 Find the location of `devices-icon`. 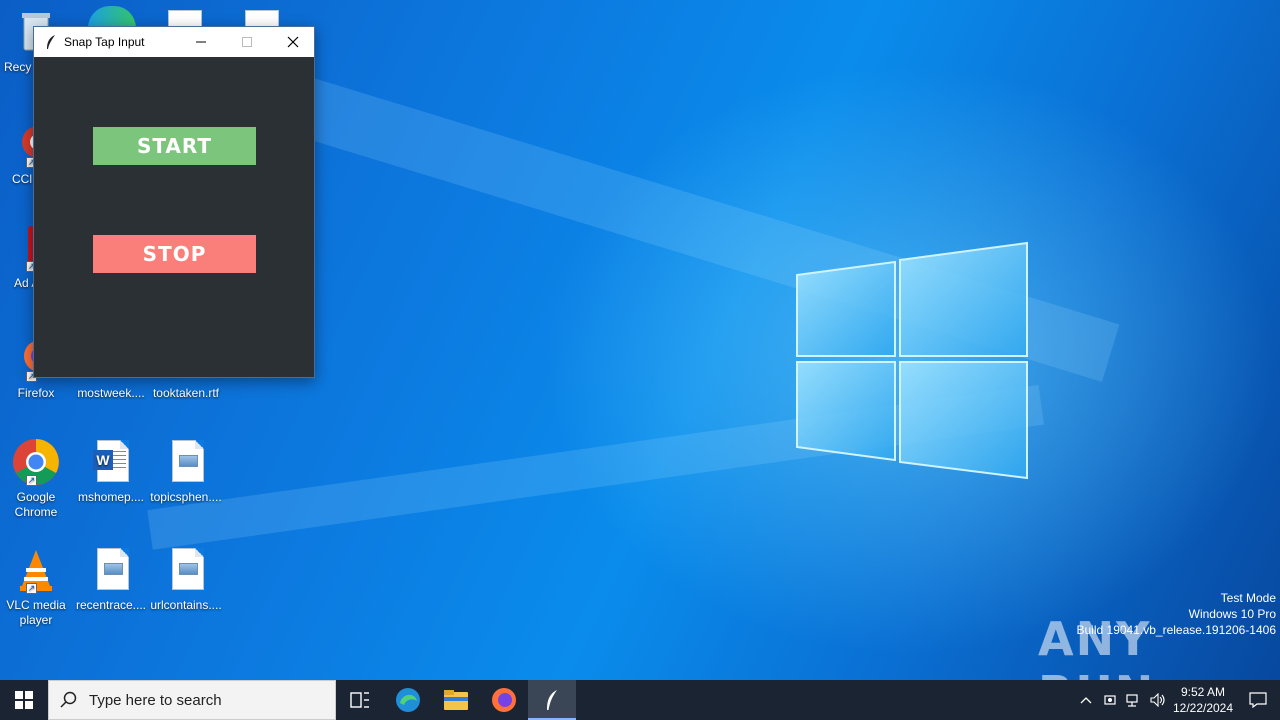

devices-icon is located at coordinates (1110, 700).